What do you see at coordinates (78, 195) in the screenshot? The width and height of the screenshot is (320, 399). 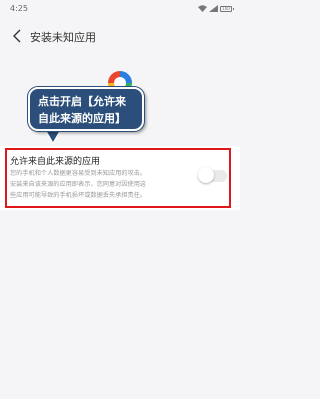 I see `setting-description-line: 些应用可能导致的手机损坏或数据丢失承担责任。` at bounding box center [78, 195].